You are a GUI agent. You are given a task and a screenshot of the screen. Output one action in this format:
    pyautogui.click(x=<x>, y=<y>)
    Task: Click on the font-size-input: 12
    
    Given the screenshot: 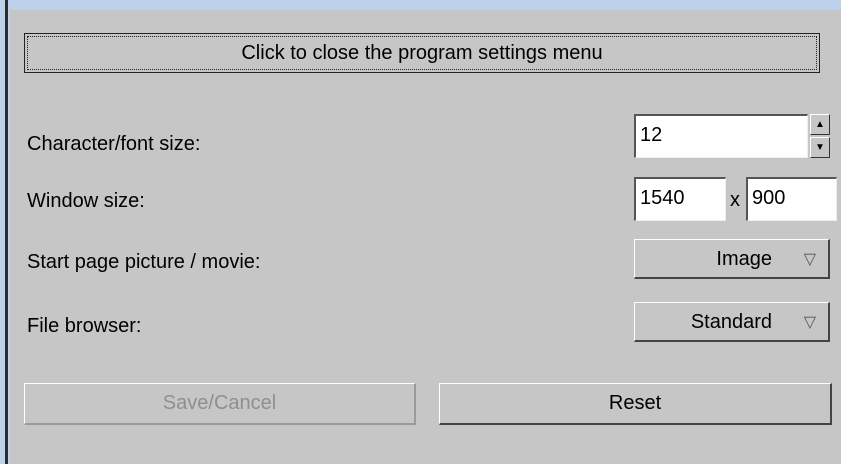 What is the action you would take?
    pyautogui.click(x=721, y=136)
    